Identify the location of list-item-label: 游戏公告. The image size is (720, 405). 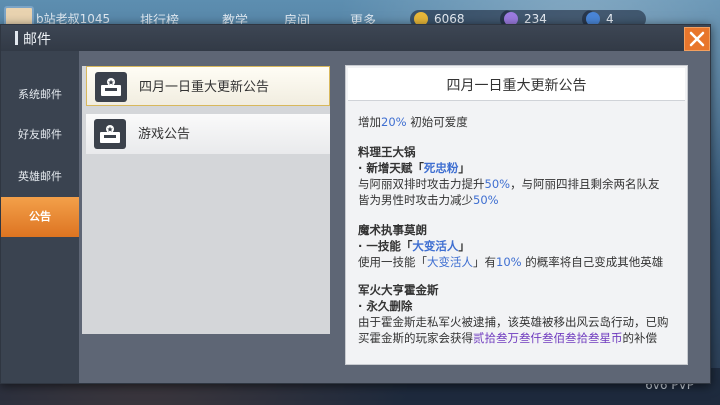
(164, 134).